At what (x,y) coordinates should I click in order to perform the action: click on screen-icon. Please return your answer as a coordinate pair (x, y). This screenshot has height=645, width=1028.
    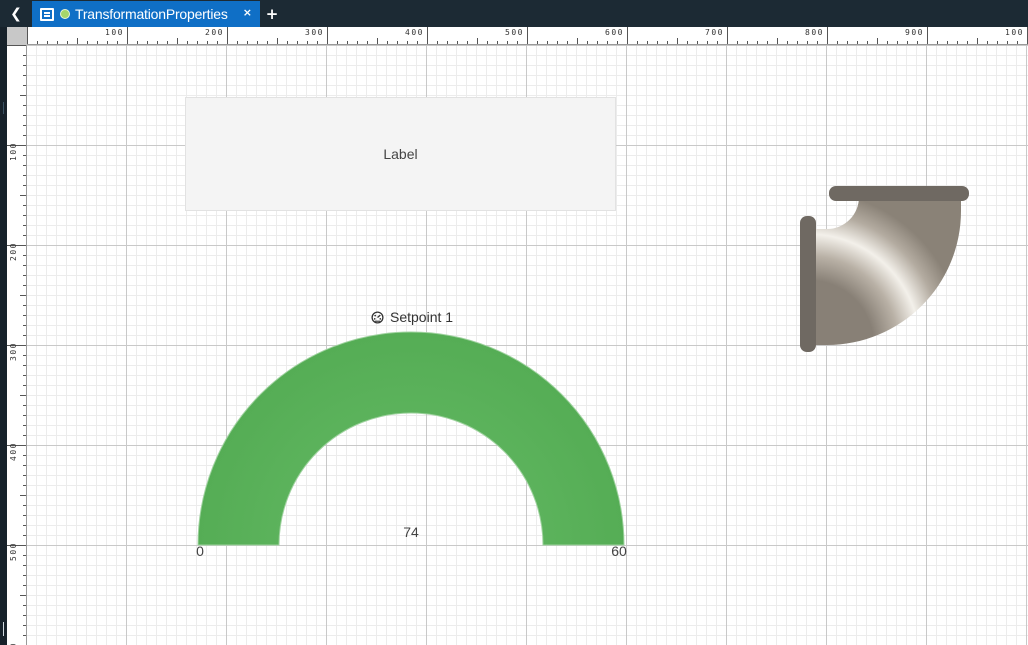
    Looking at the image, I should click on (47, 14).